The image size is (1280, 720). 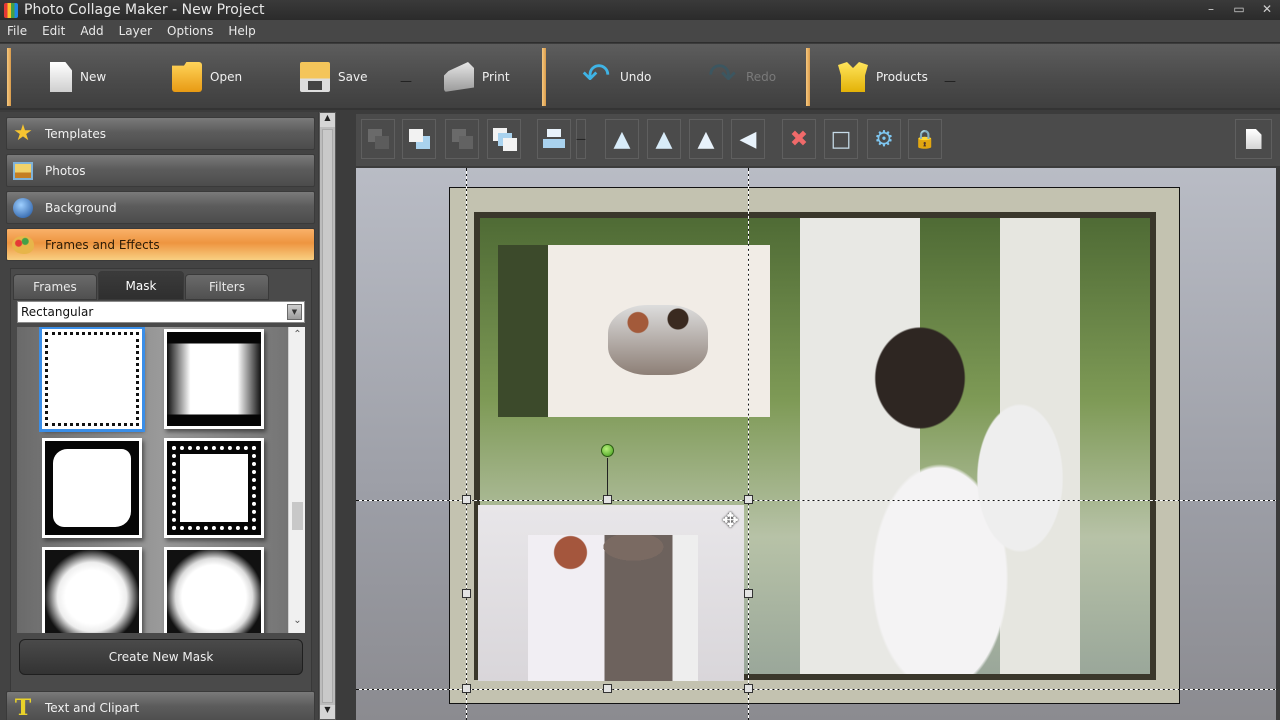 I want to click on resize-handle-sw, so click(x=466, y=688).